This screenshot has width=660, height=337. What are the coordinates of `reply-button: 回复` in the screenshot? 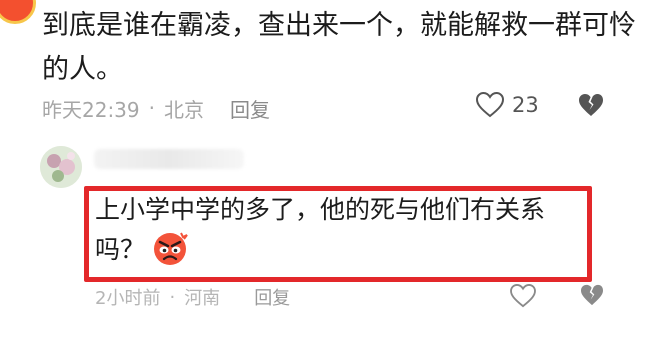 It's located at (250, 108).